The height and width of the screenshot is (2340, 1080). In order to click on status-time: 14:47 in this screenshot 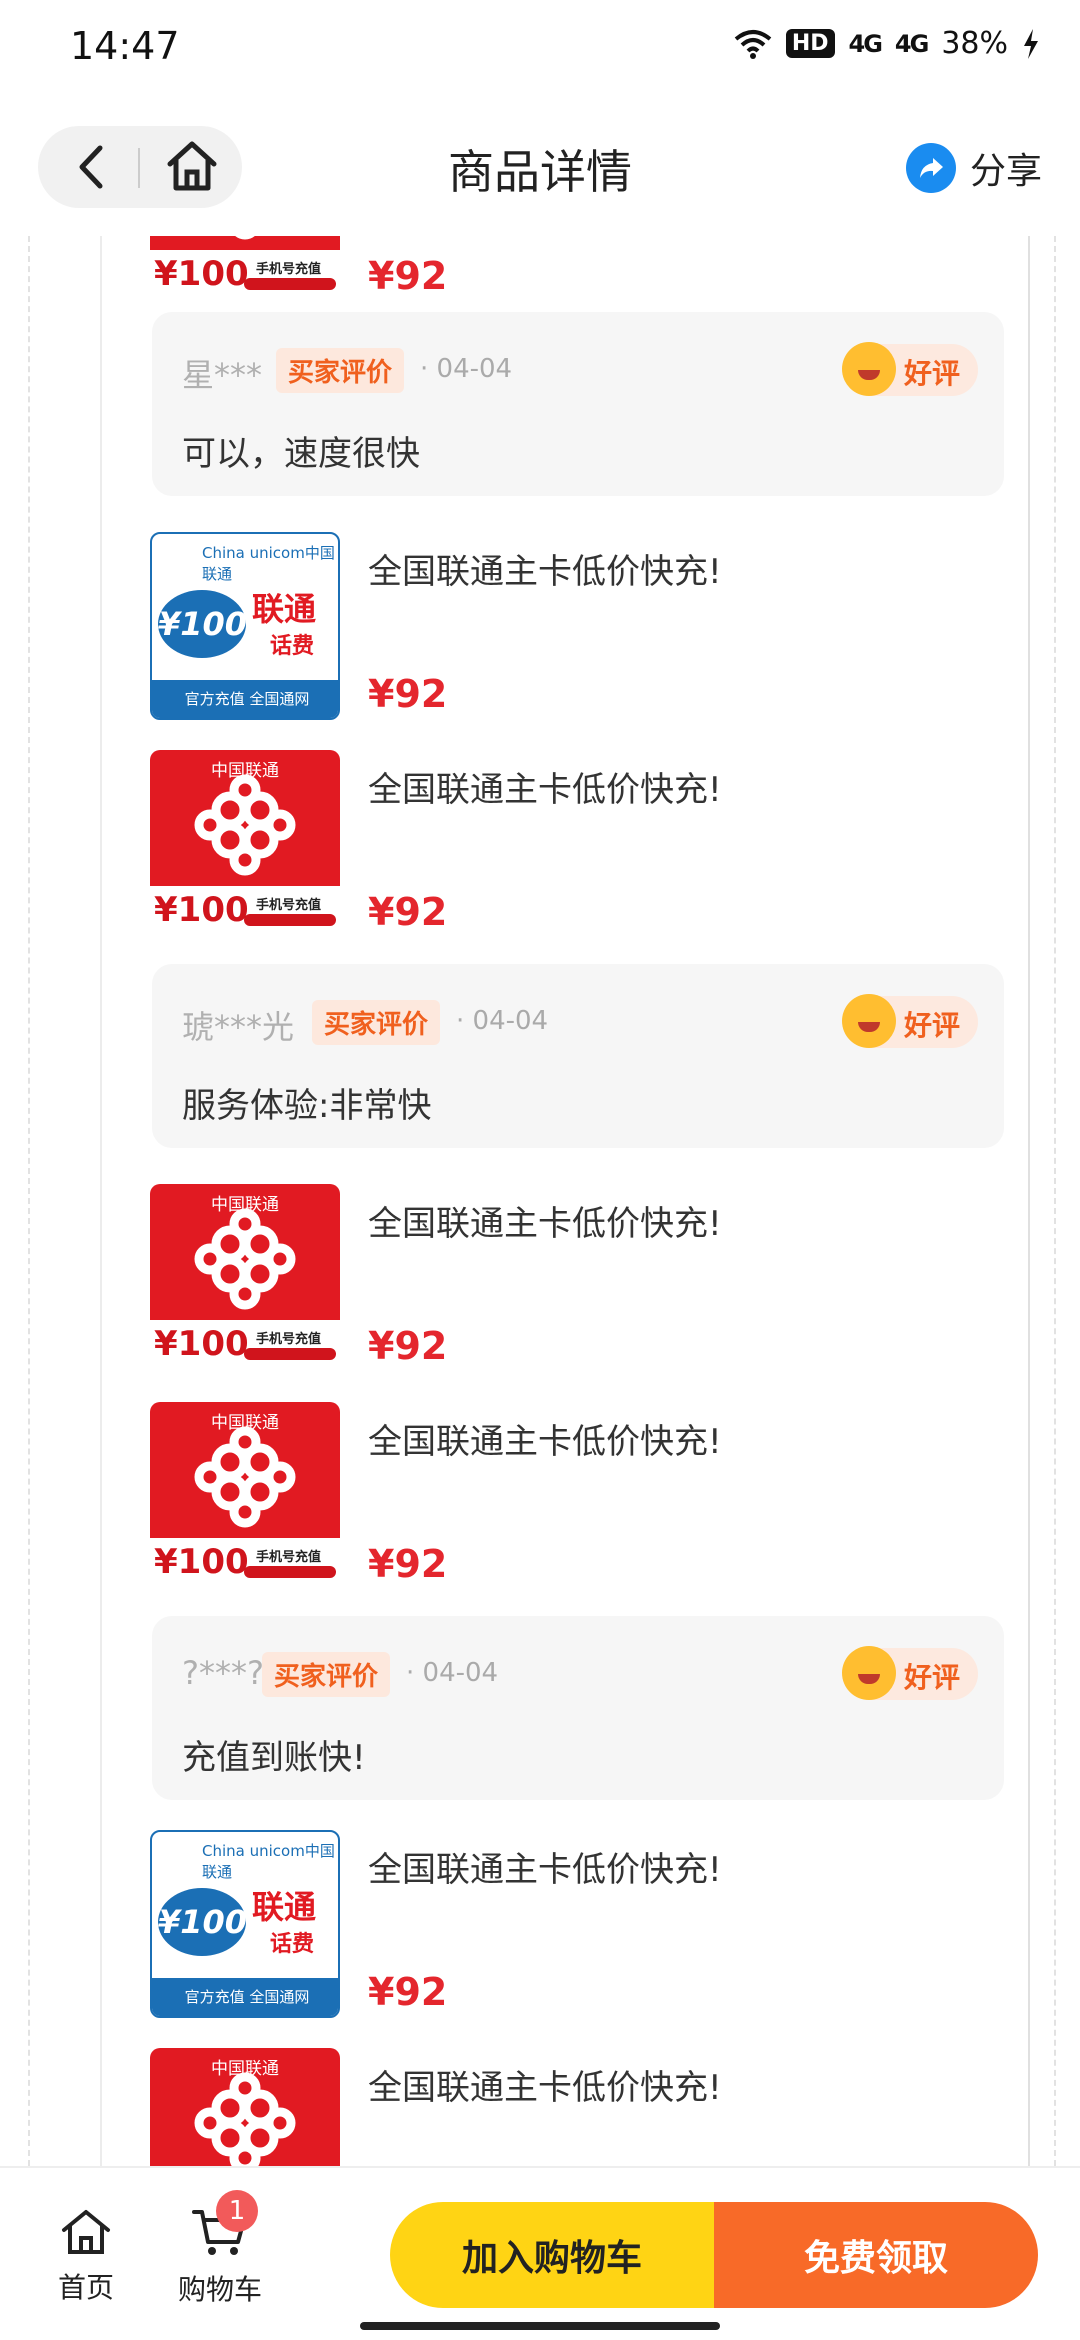, I will do `click(125, 46)`.